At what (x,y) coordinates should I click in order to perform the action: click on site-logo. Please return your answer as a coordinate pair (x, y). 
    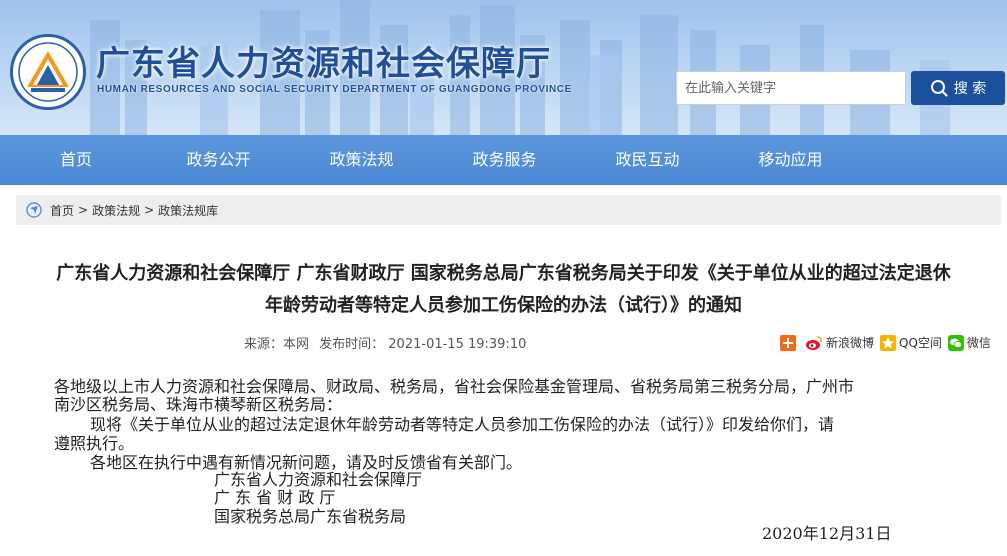
    Looking at the image, I should click on (48, 72).